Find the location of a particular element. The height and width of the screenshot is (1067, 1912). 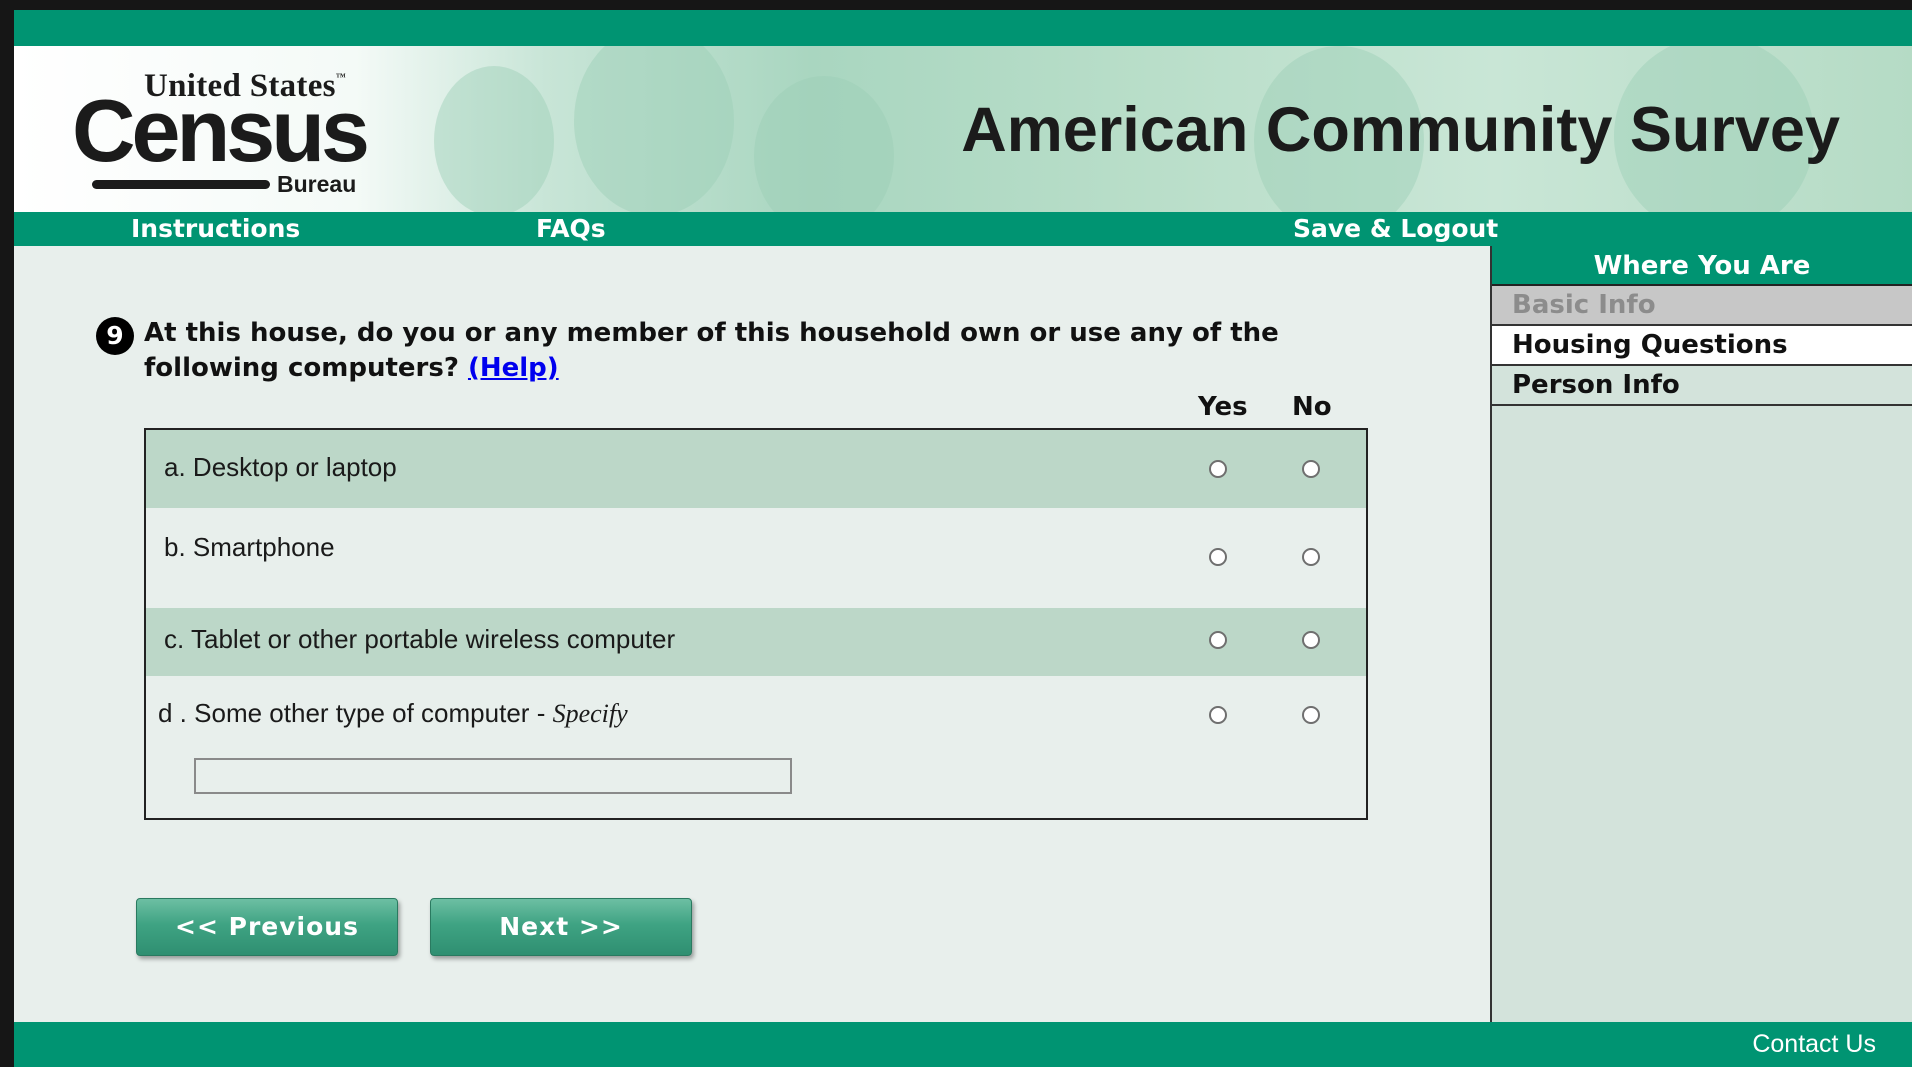

sidebar-item-basic-info: Basic Info is located at coordinates (1702, 306).